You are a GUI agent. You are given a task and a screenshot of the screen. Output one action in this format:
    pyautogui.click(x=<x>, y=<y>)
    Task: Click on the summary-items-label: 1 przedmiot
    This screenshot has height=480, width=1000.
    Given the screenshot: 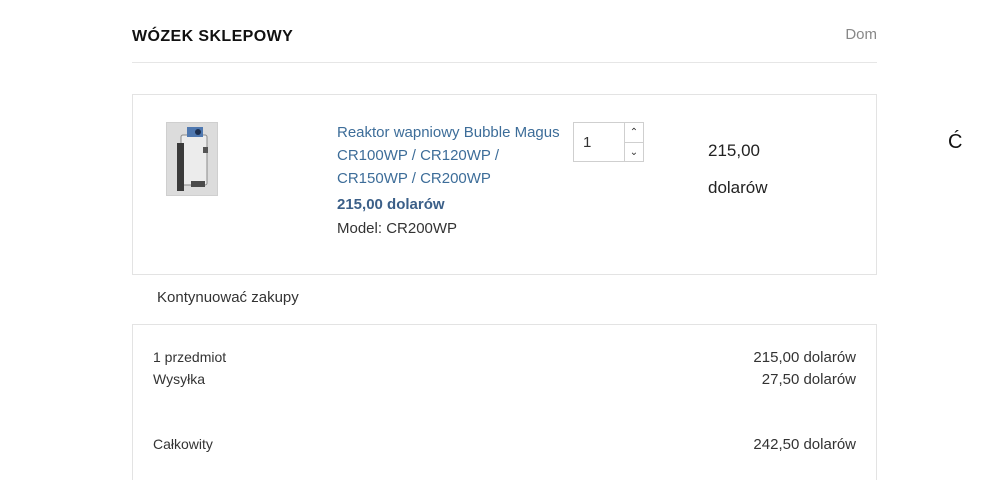 What is the action you would take?
    pyautogui.click(x=190, y=357)
    